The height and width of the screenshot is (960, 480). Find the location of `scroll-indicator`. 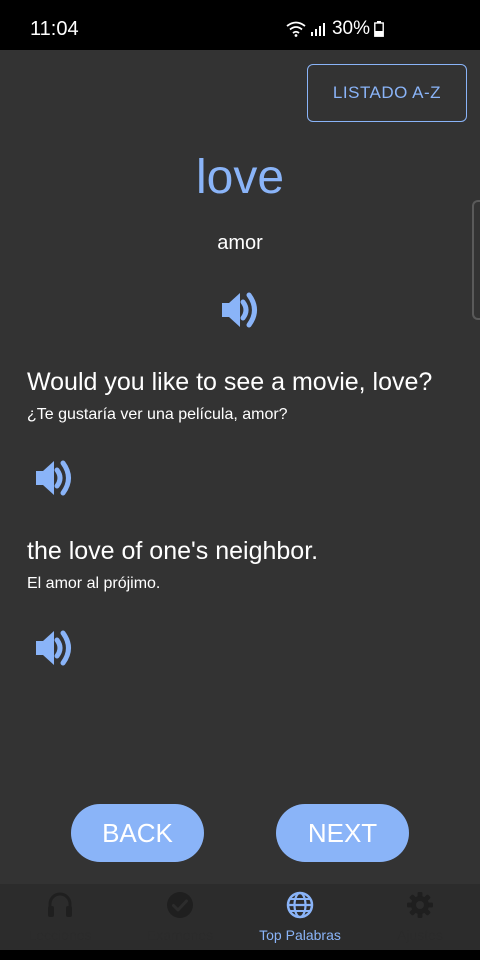

scroll-indicator is located at coordinates (476, 260).